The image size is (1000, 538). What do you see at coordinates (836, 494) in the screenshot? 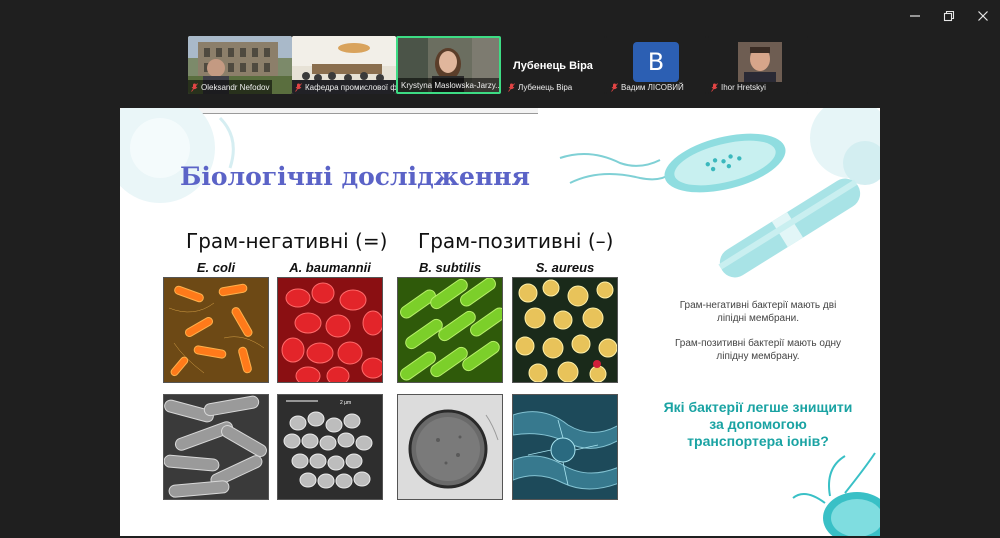
I see `bacteria-corner-icon` at bounding box center [836, 494].